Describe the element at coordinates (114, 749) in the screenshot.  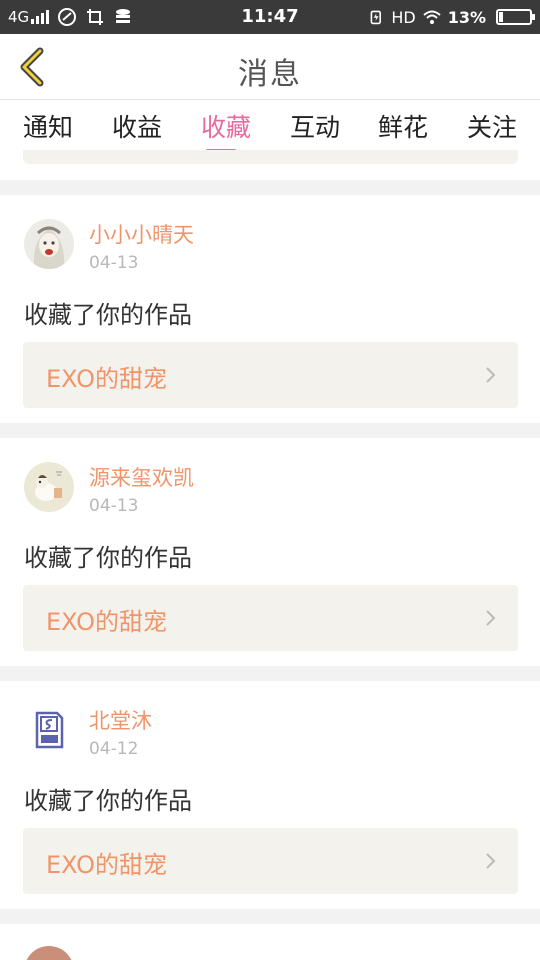
I see `message-date: 04-12` at that location.